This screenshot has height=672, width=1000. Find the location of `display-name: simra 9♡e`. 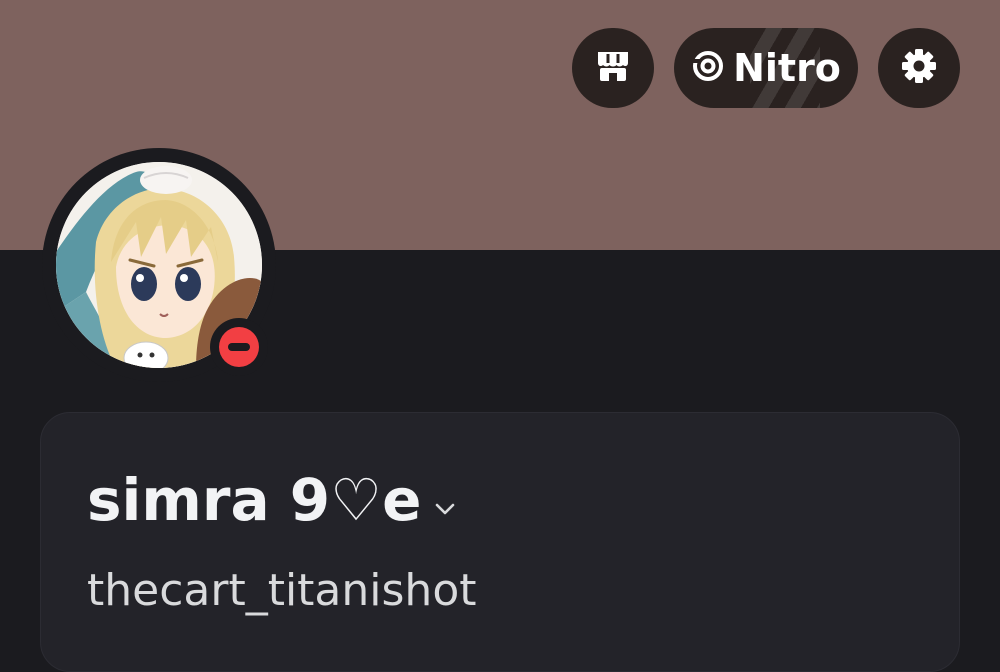

display-name: simra 9♡e is located at coordinates (254, 500).